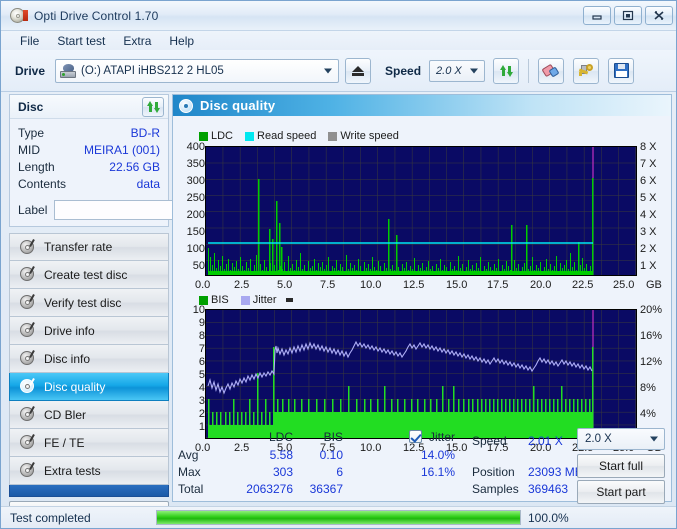 This screenshot has height=529, width=677. I want to click on ldc-xtick-2_5: 2.5, so click(242, 285).